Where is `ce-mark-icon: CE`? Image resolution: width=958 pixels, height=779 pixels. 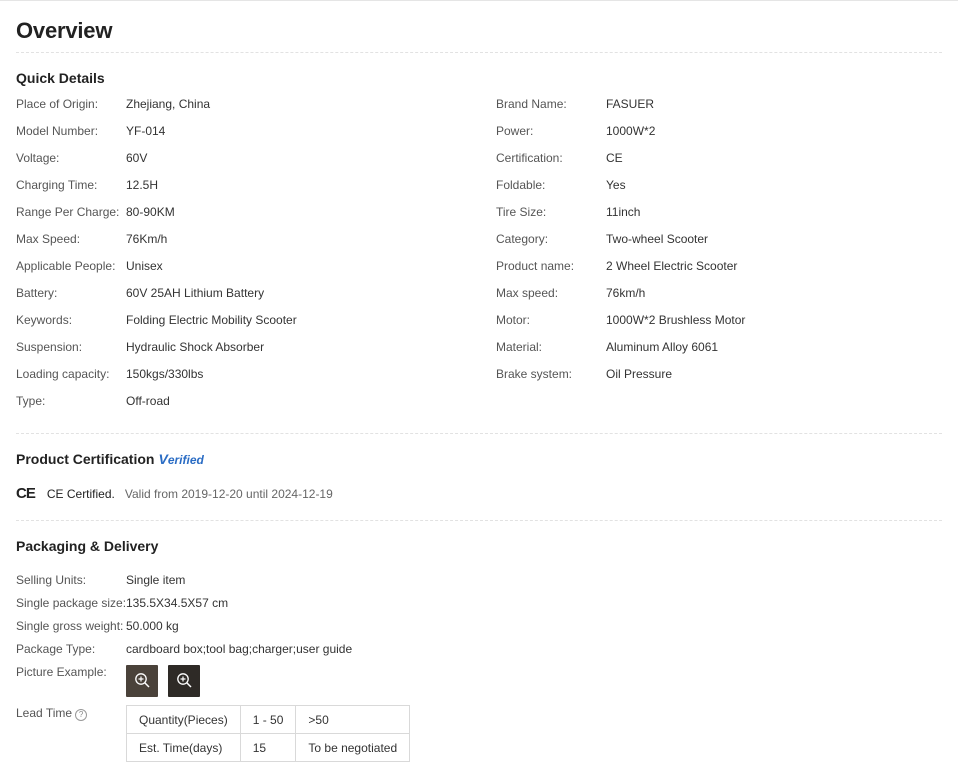
ce-mark-icon: CE is located at coordinates (26, 493).